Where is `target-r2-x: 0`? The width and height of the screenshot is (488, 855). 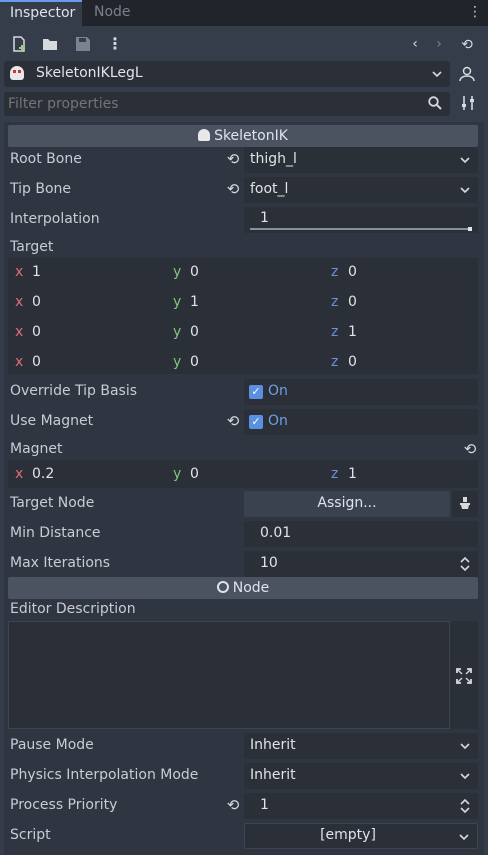
target-r2-x: 0 is located at coordinates (36, 332).